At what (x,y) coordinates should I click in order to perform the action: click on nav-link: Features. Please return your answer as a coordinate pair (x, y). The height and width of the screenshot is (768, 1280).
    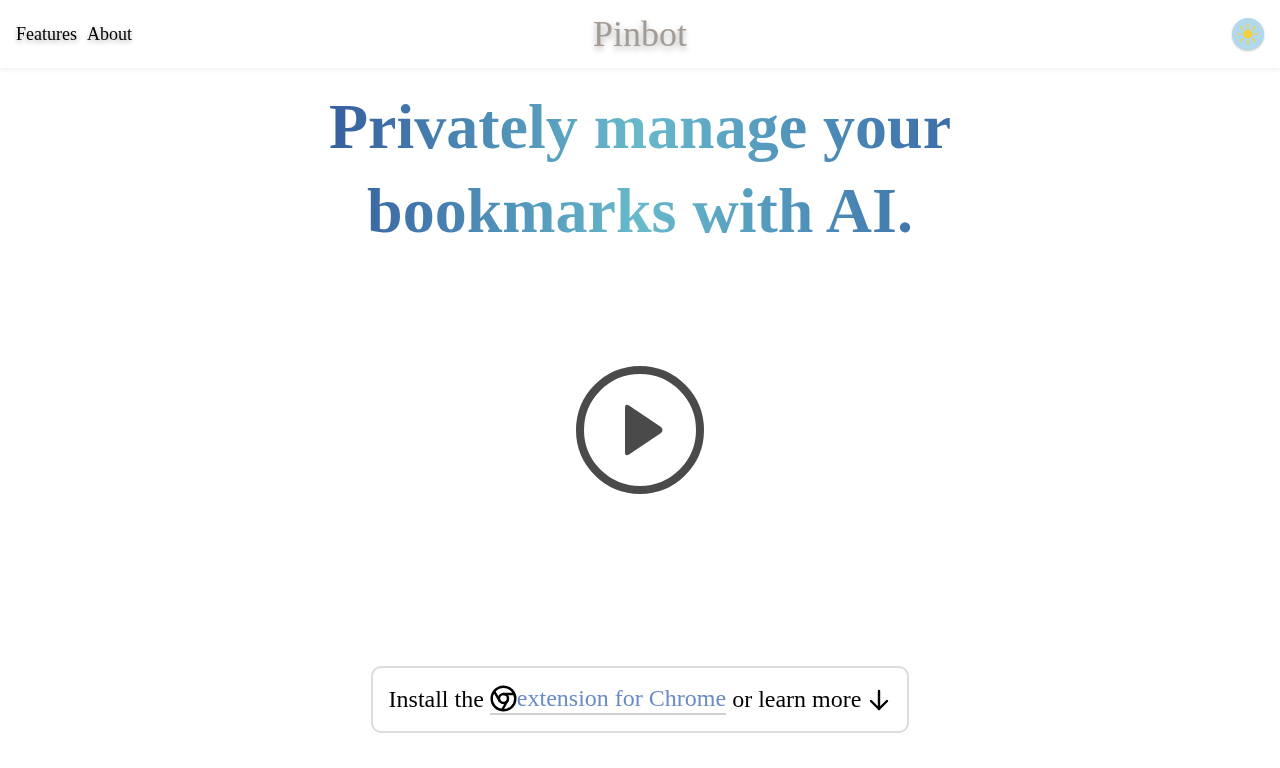
    Looking at the image, I should click on (46, 34).